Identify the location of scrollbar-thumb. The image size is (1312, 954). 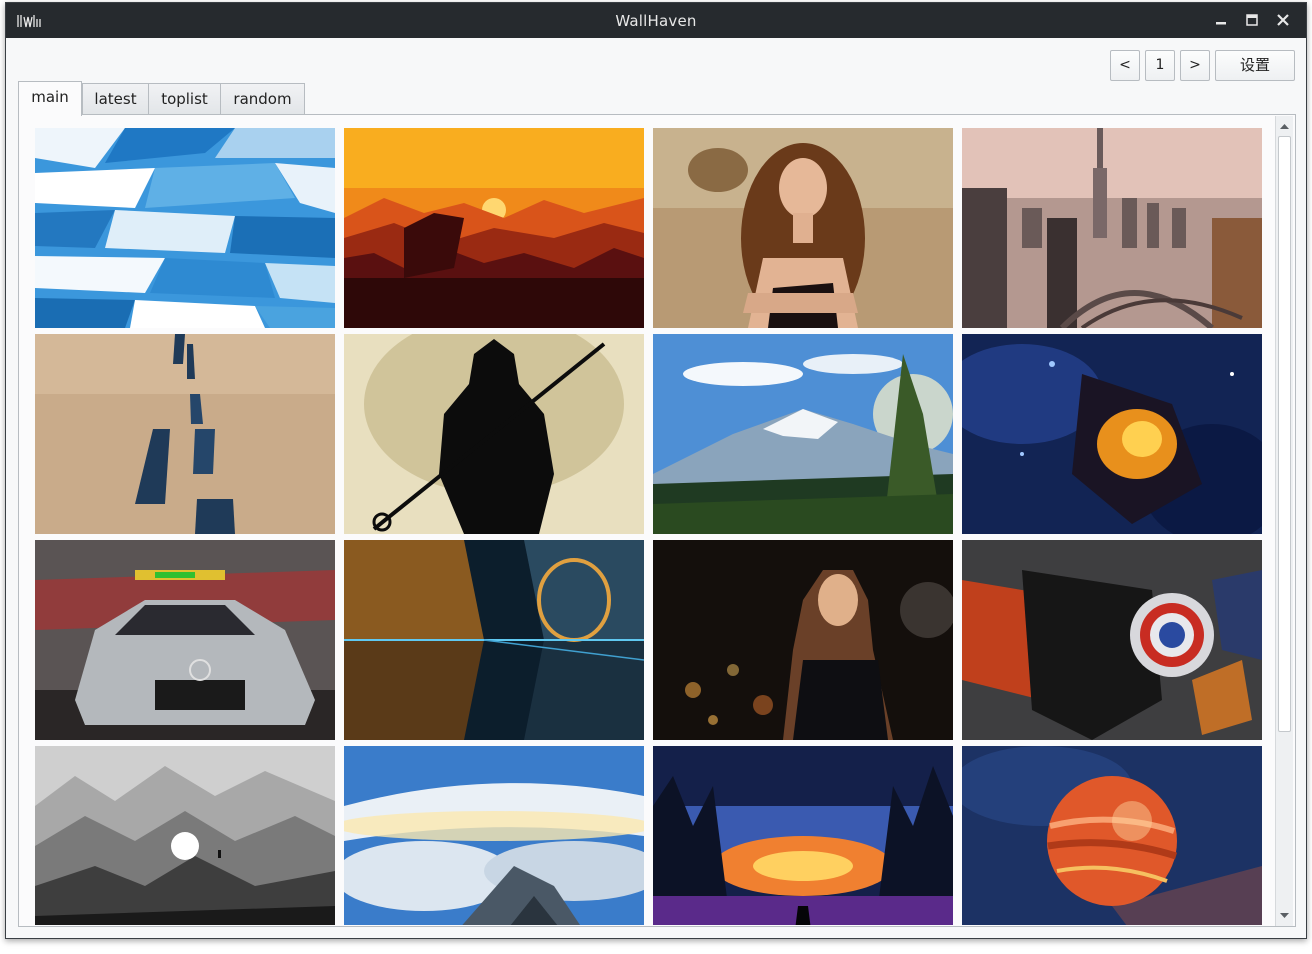
(1284, 434).